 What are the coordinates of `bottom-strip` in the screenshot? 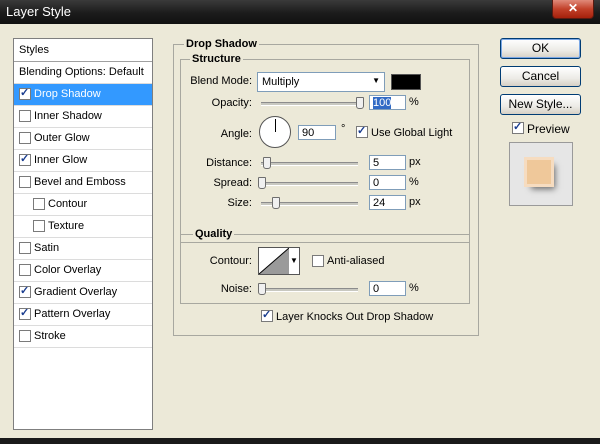 It's located at (300, 441).